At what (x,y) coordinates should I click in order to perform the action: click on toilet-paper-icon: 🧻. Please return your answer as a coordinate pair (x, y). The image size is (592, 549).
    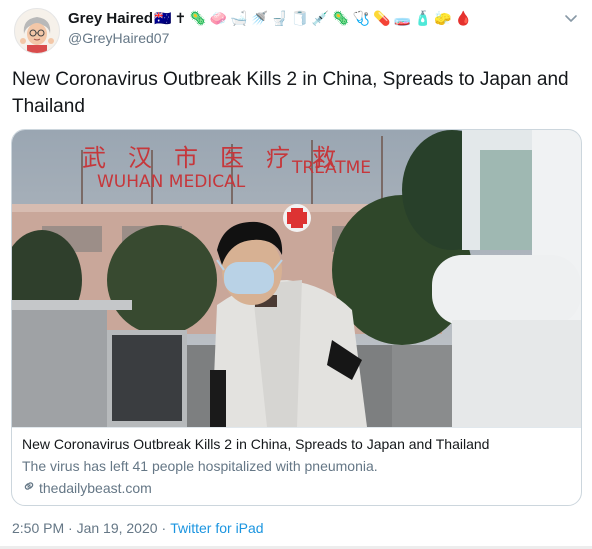
    Looking at the image, I should click on (300, 17).